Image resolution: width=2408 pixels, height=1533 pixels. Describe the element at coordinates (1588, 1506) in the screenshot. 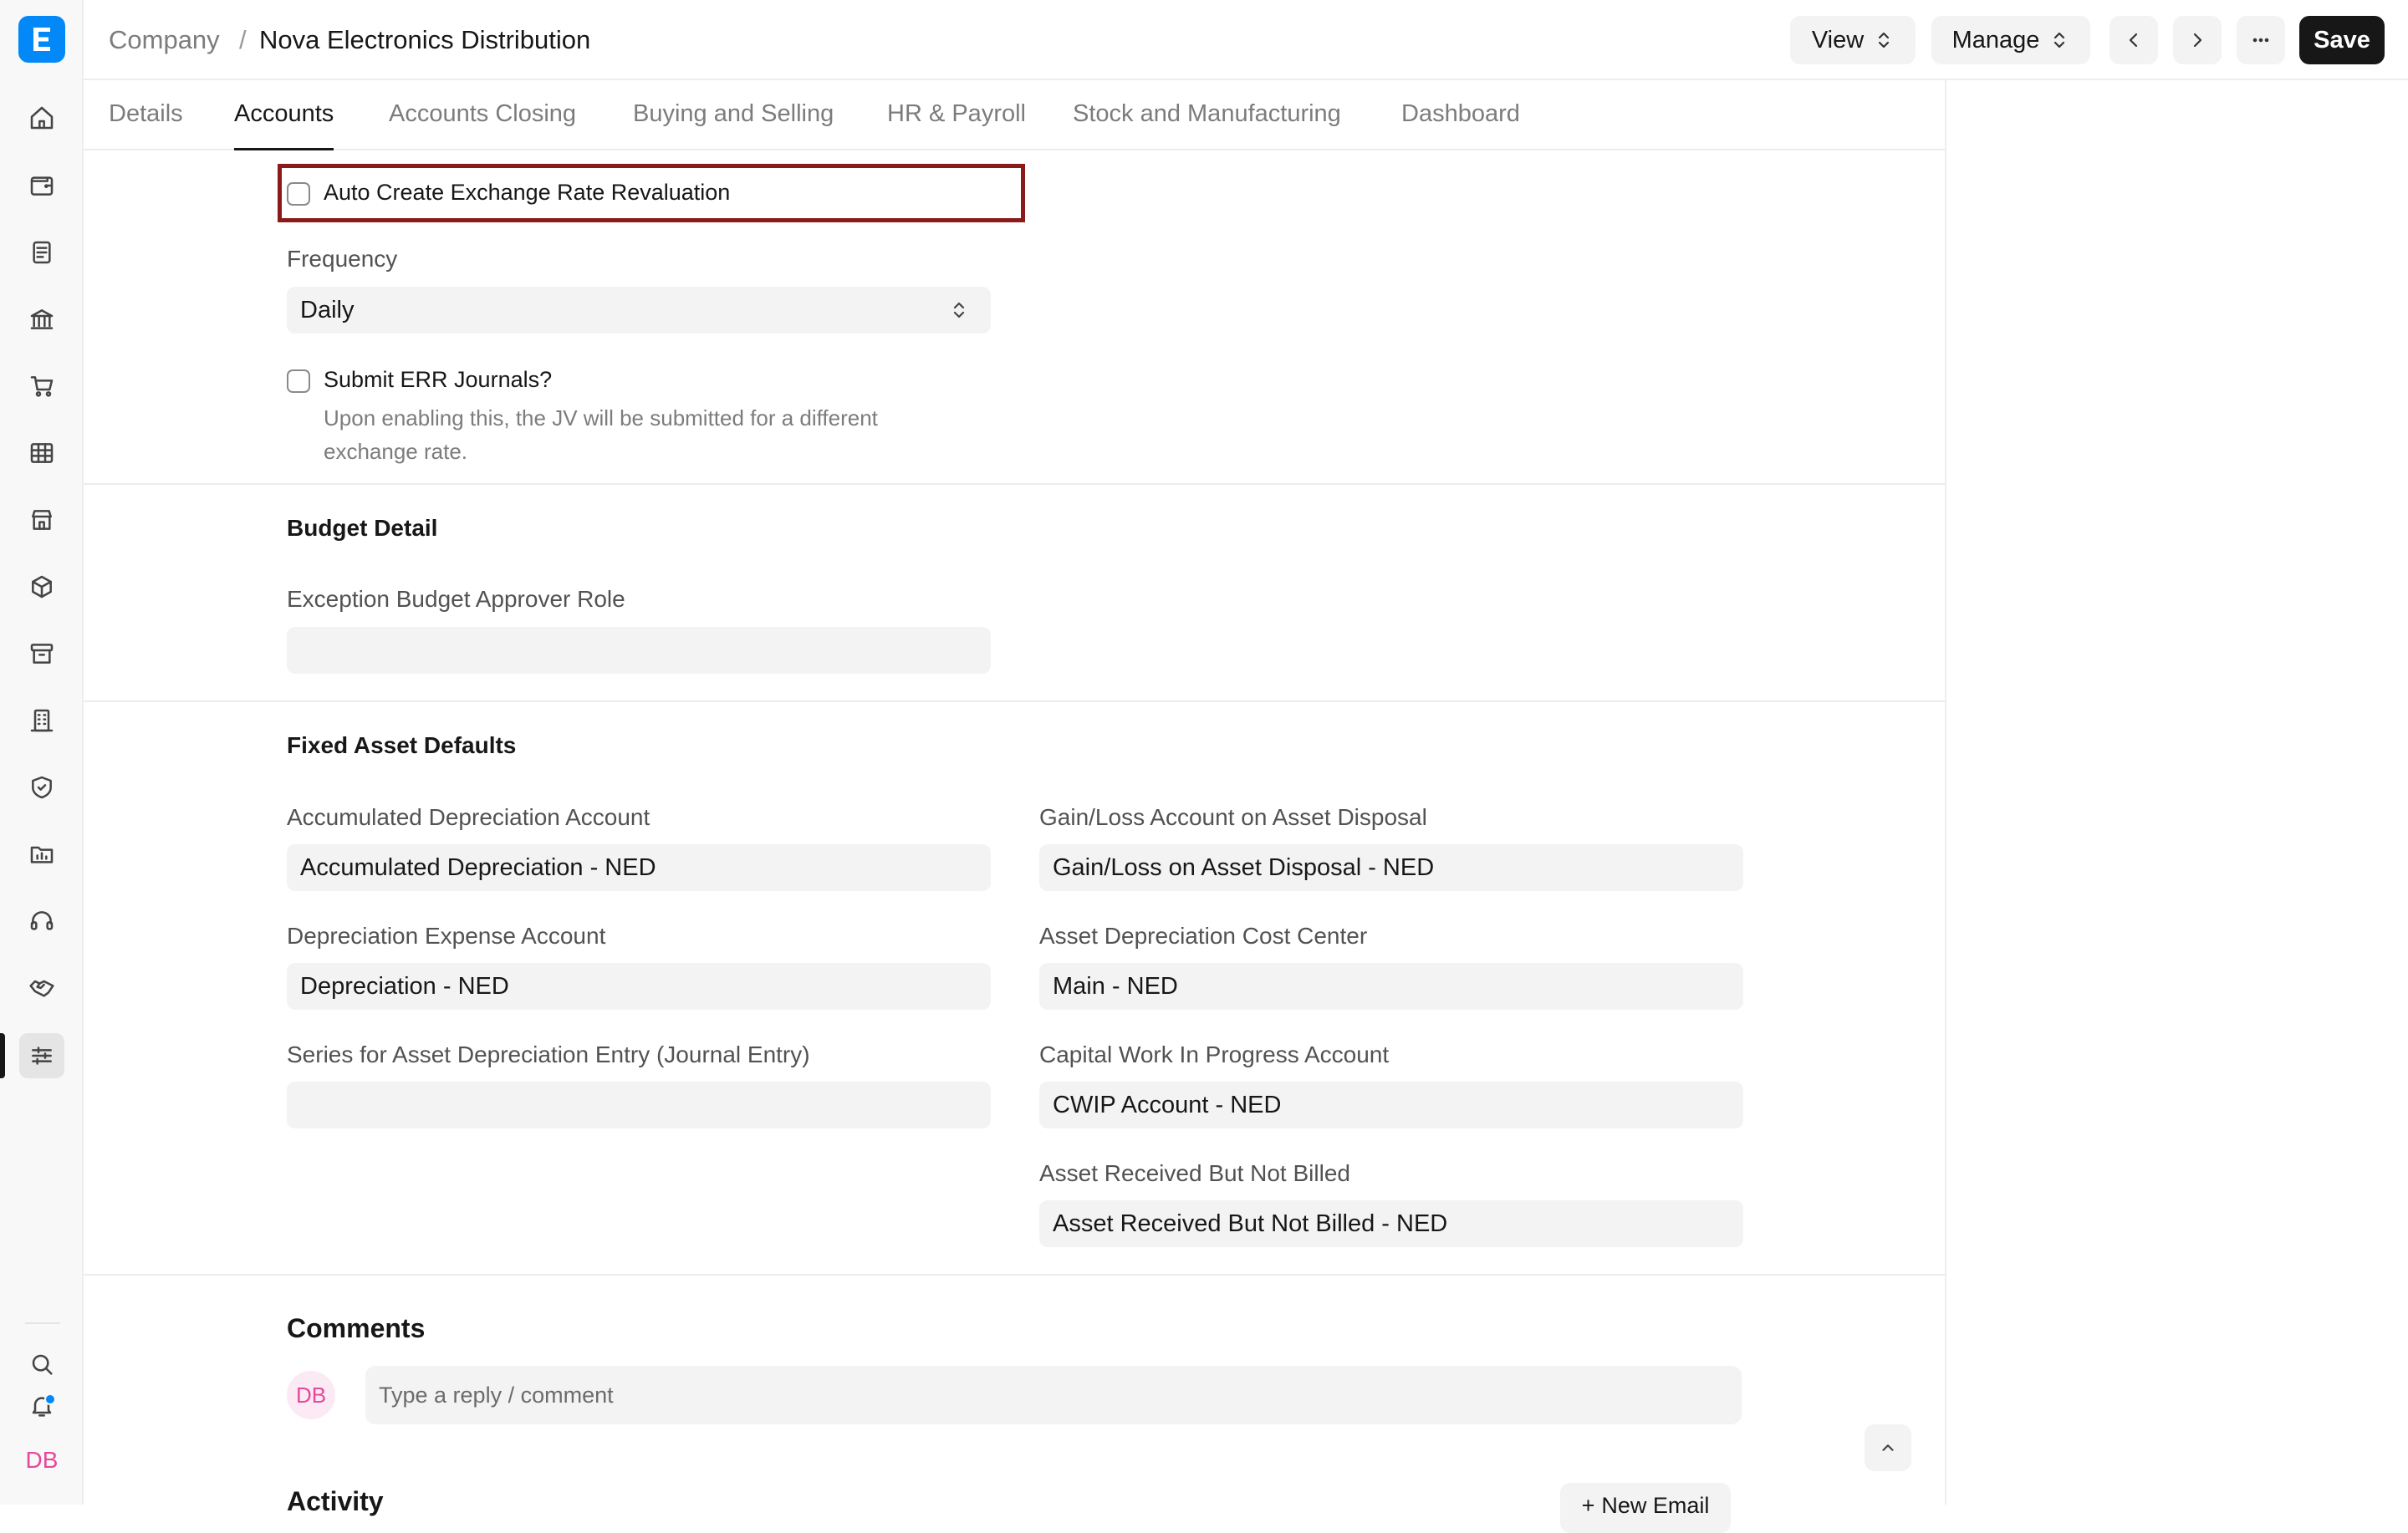

I see `plus-icon: +` at that location.